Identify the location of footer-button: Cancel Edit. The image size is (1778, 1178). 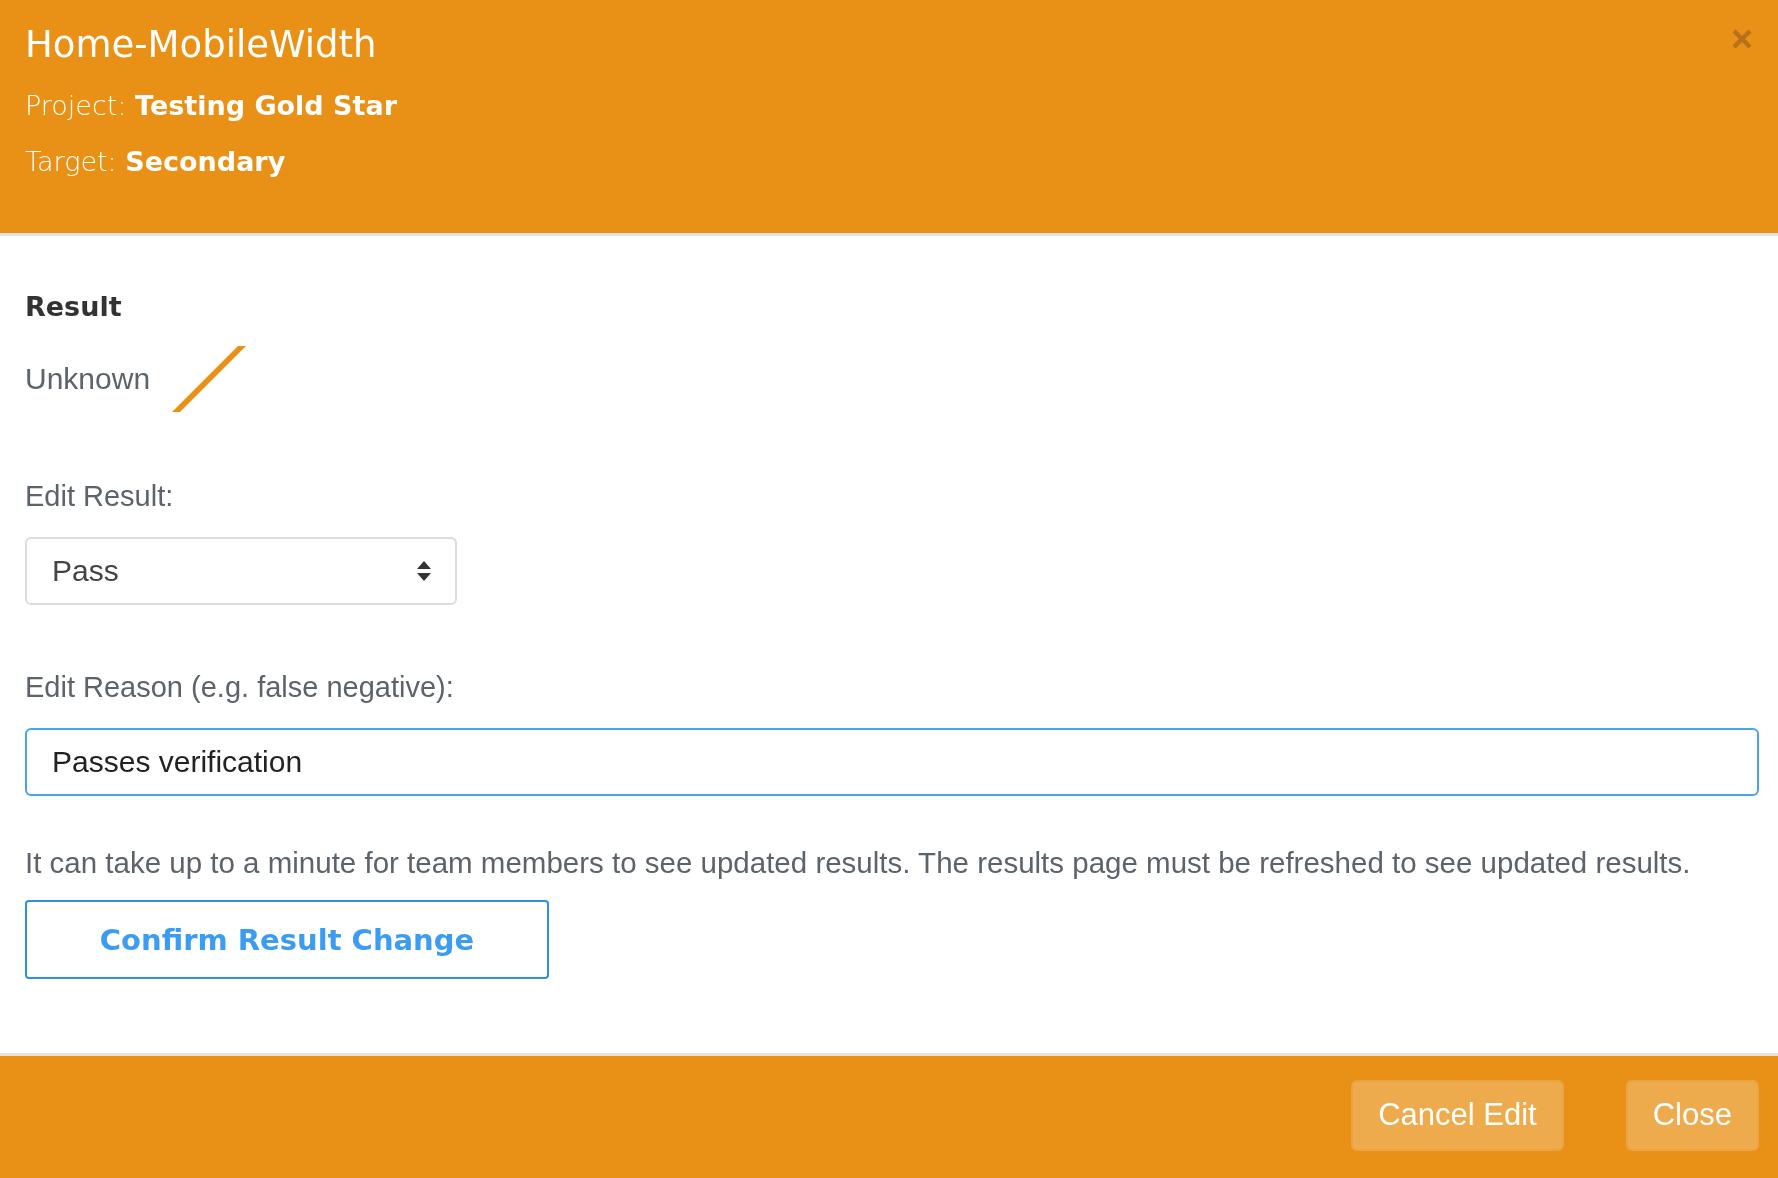
(1457, 1115).